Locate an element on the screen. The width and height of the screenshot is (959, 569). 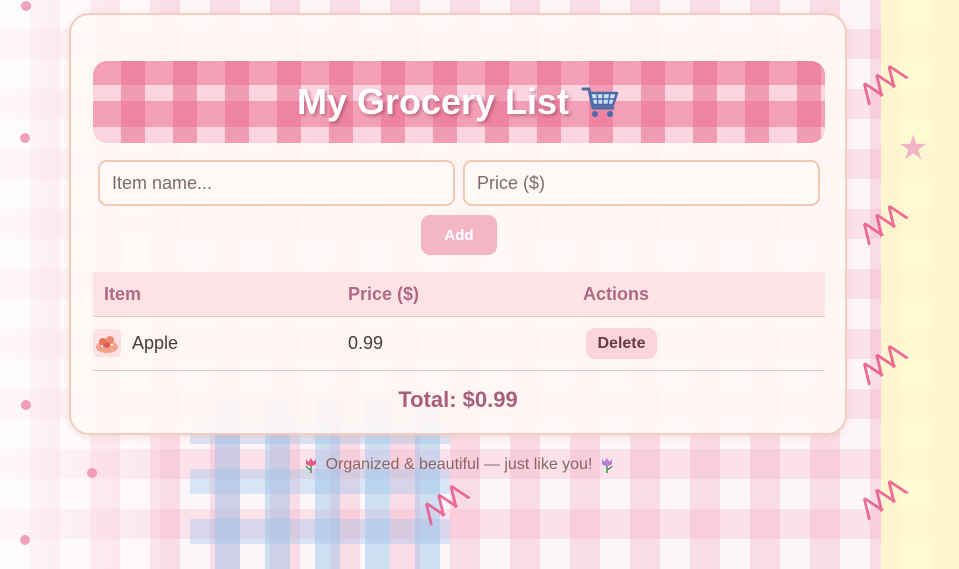
footer: Organized & beautiful — just like you! is located at coordinates (459, 465).